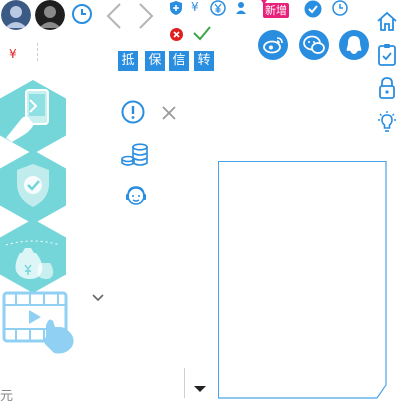 Image resolution: width=400 pixels, height=404 pixels. Describe the element at coordinates (128, 61) in the screenshot. I see `tag-mortgage: 抵` at that location.